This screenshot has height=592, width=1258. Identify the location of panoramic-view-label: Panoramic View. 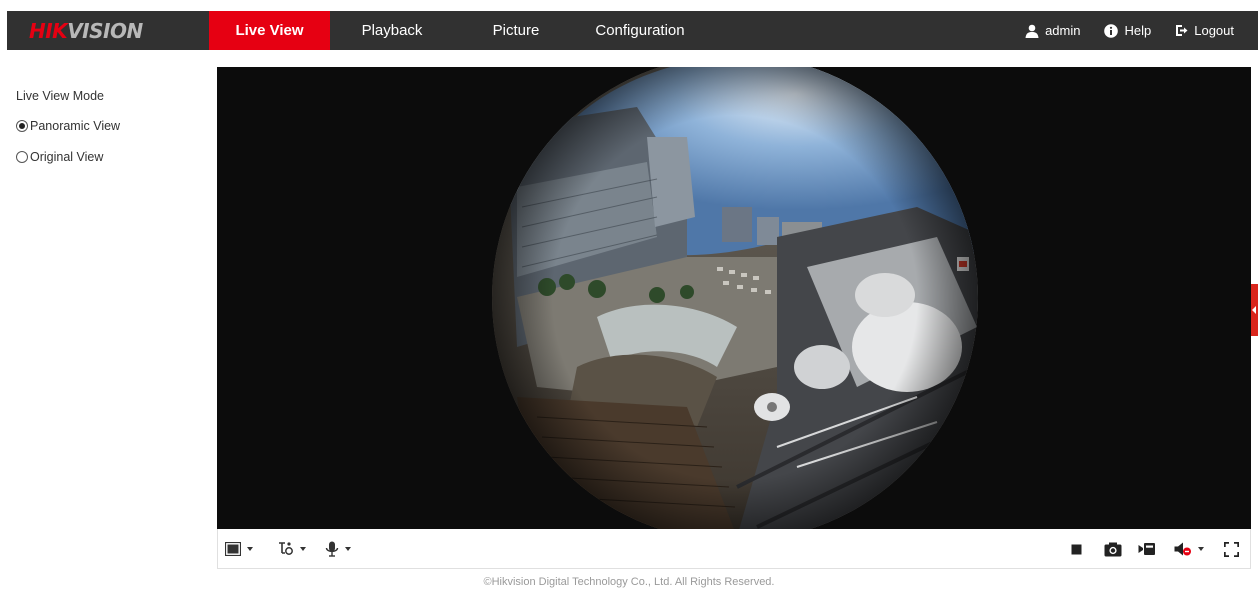
(75, 126).